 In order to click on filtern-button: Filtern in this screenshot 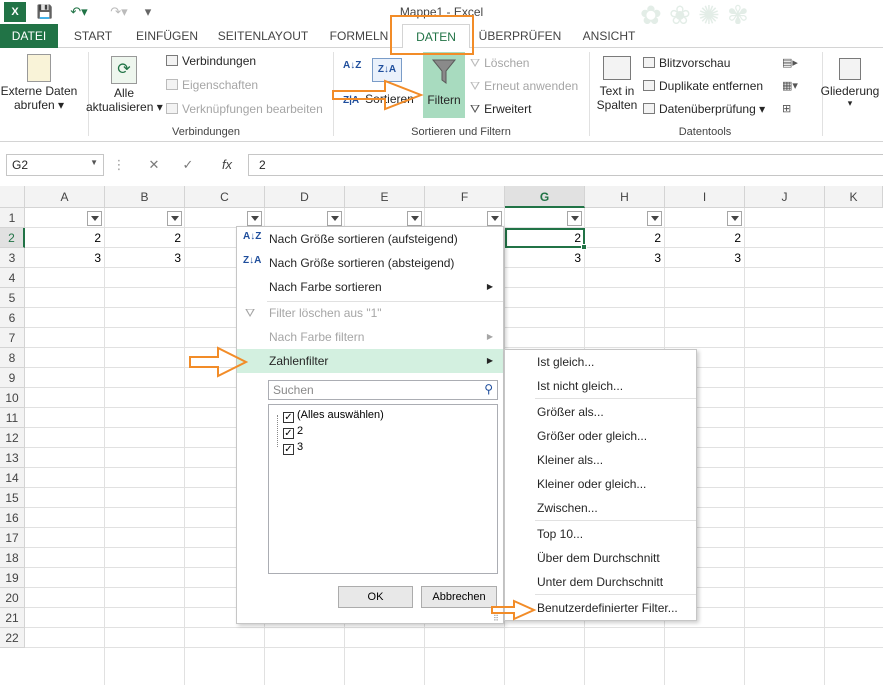, I will do `click(444, 85)`.